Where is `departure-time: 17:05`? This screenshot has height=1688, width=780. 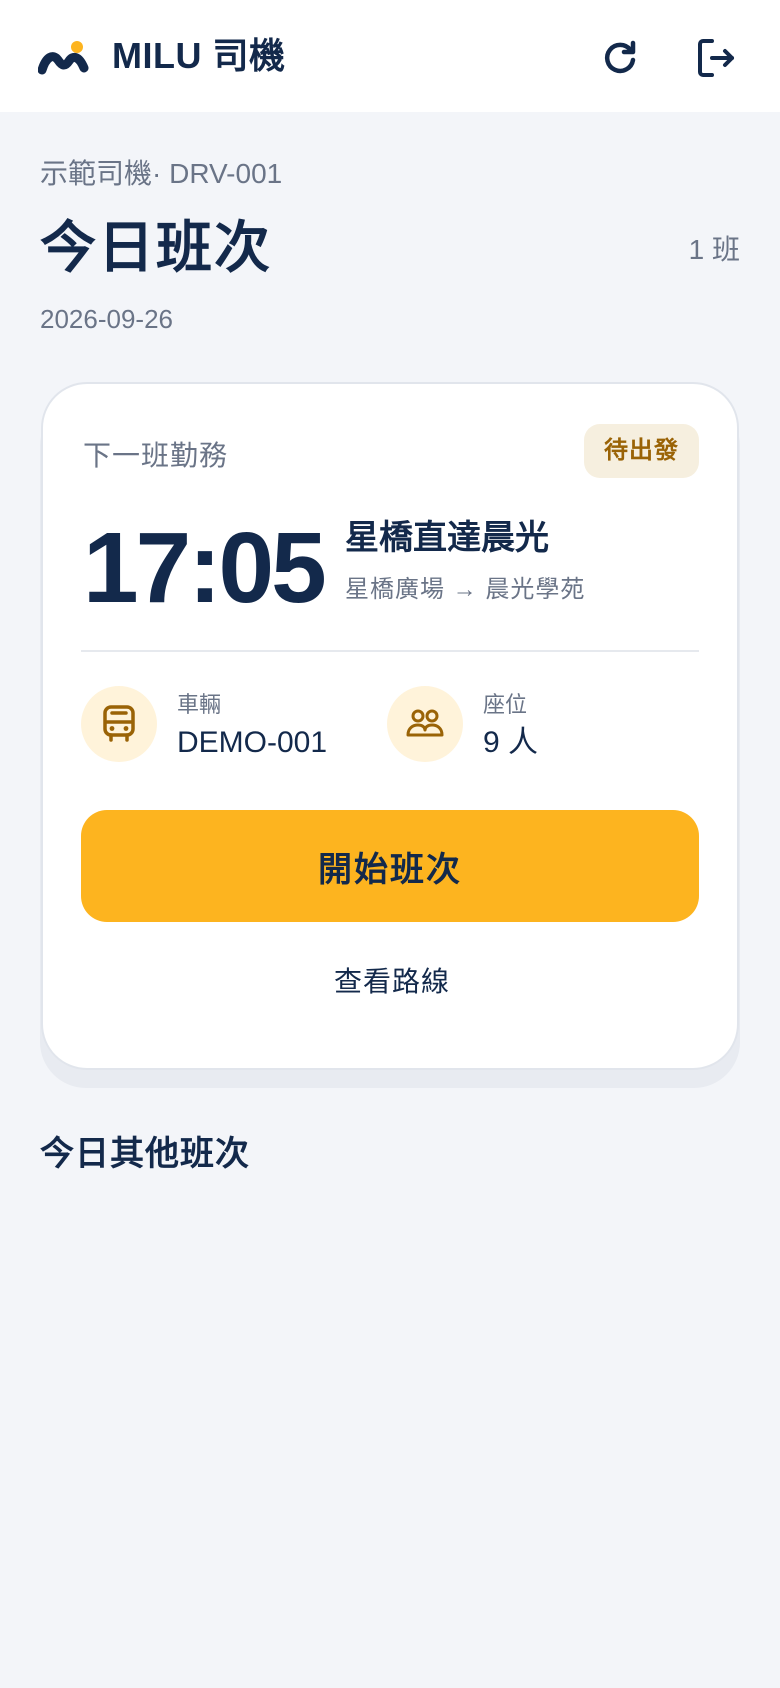
departure-time: 17:05 is located at coordinates (205, 568).